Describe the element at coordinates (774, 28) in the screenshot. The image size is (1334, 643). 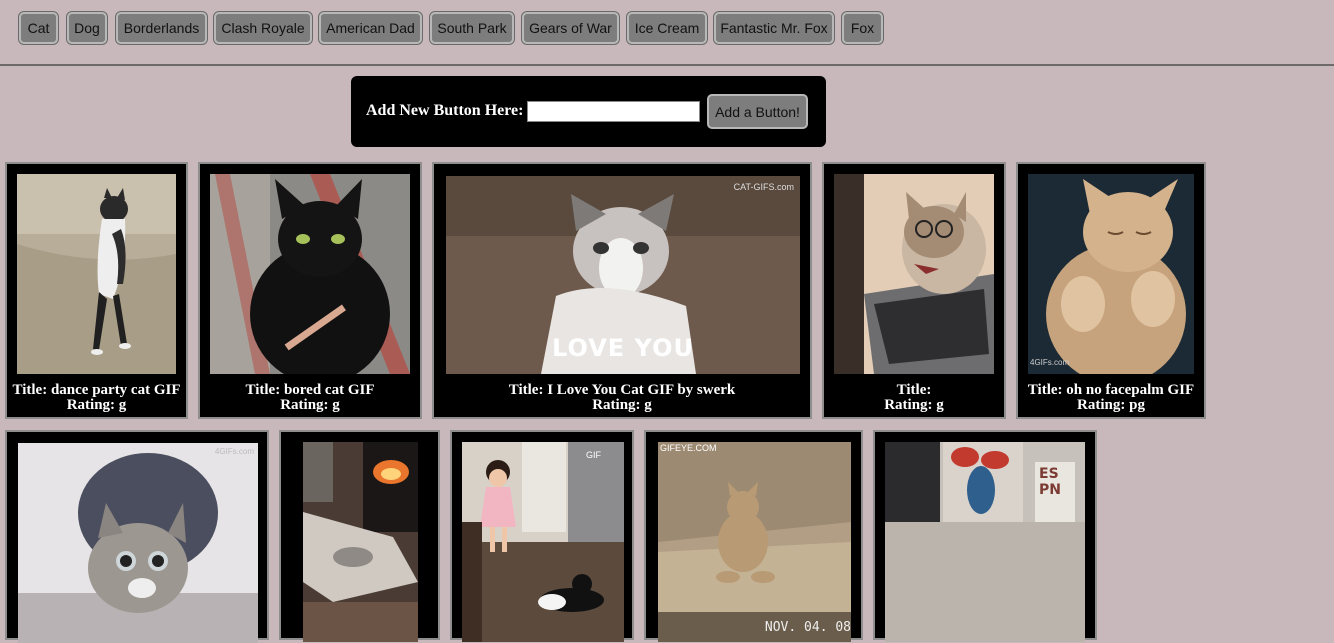
I see `topic-button-fantastic-mr-fox: Fantastic Mr. Fox` at that location.